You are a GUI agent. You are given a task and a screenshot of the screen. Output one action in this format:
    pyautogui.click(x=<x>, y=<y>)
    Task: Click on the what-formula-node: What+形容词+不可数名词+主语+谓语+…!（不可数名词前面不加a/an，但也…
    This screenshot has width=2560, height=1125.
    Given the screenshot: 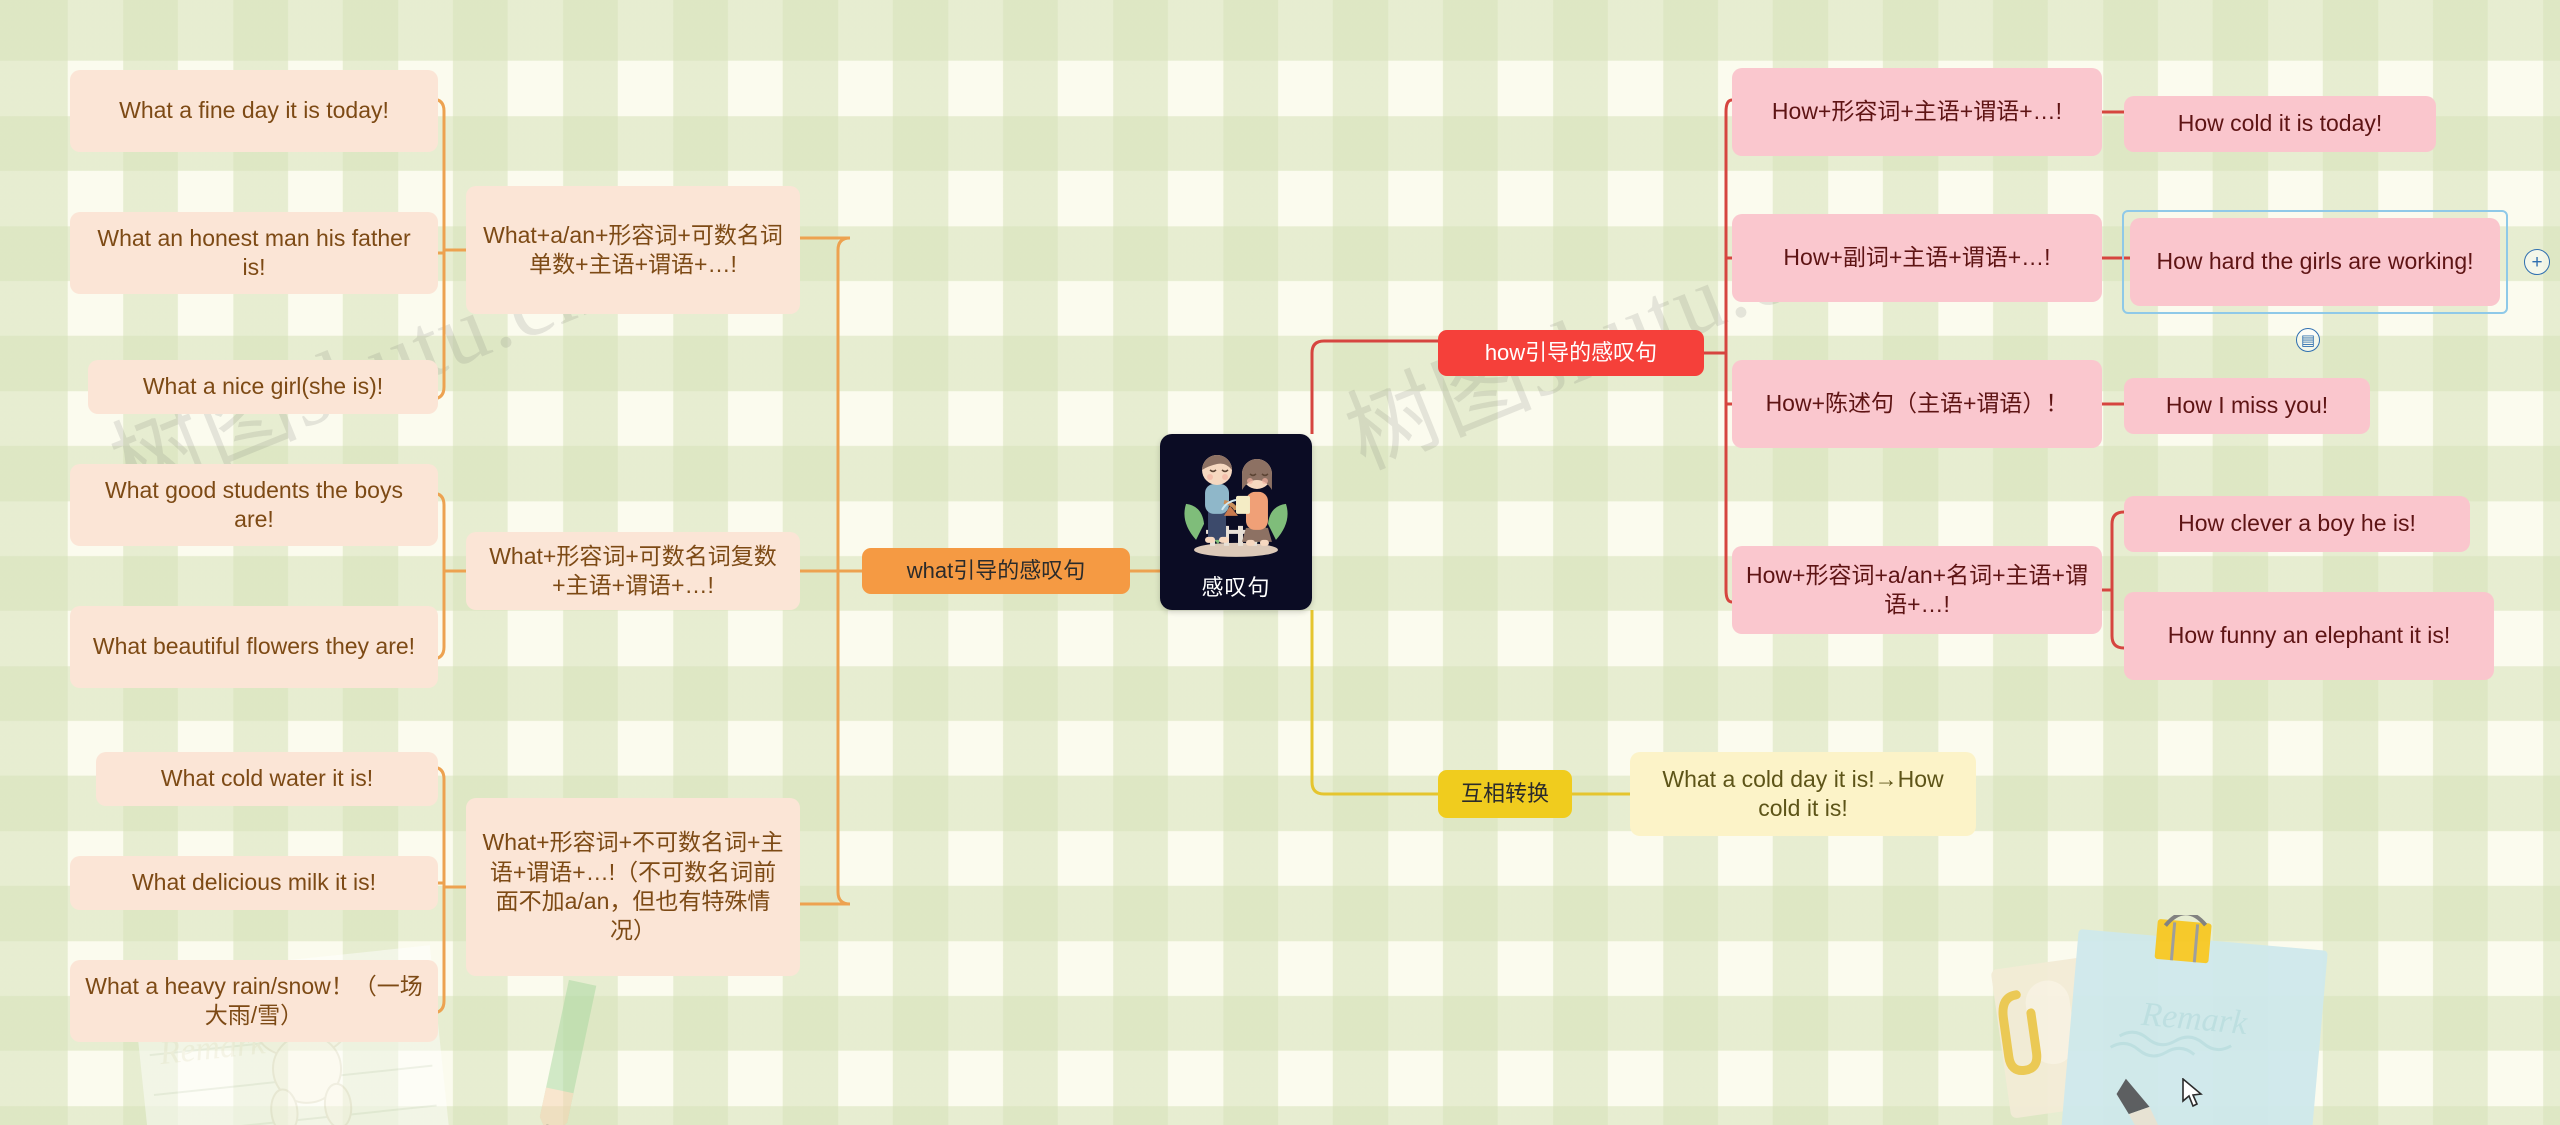 What is the action you would take?
    pyautogui.click(x=633, y=887)
    